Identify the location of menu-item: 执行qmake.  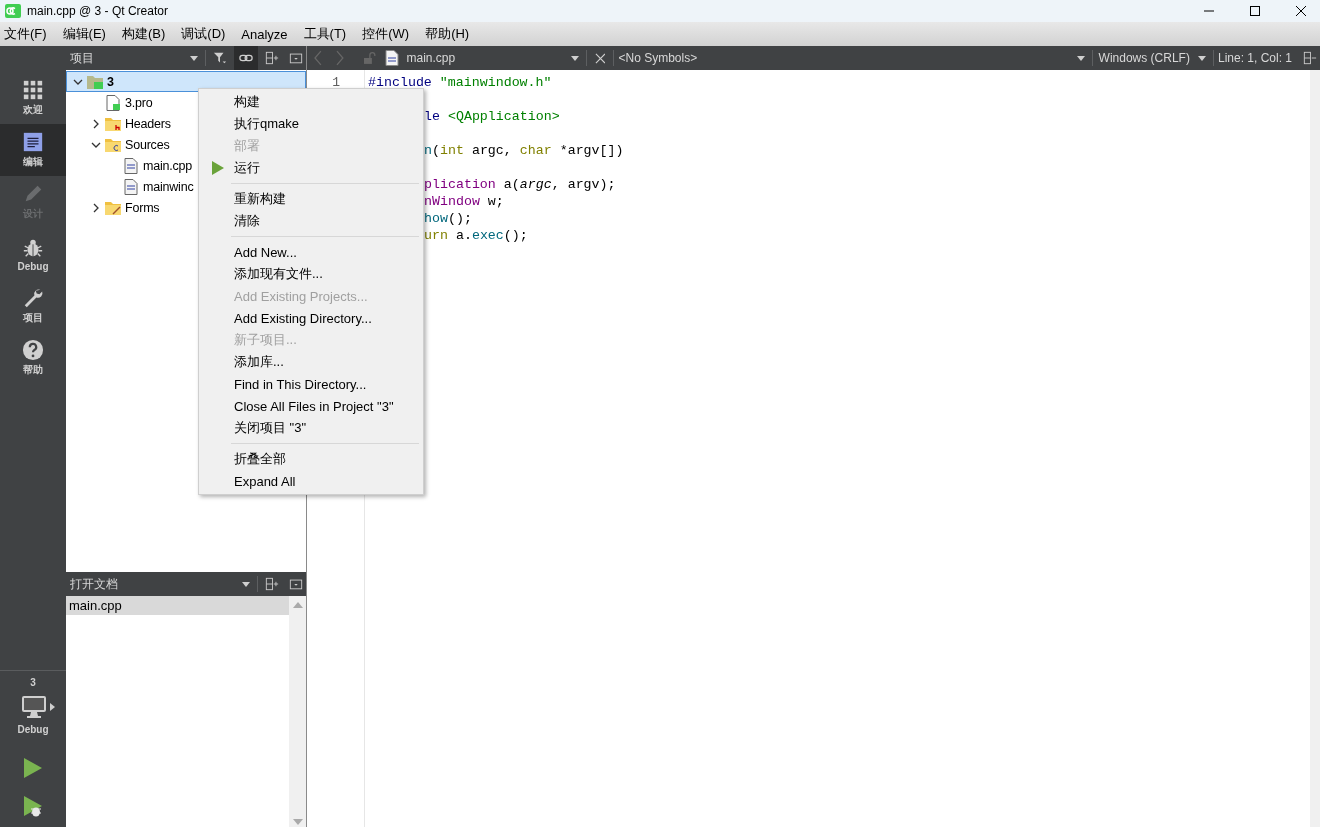
(311, 124).